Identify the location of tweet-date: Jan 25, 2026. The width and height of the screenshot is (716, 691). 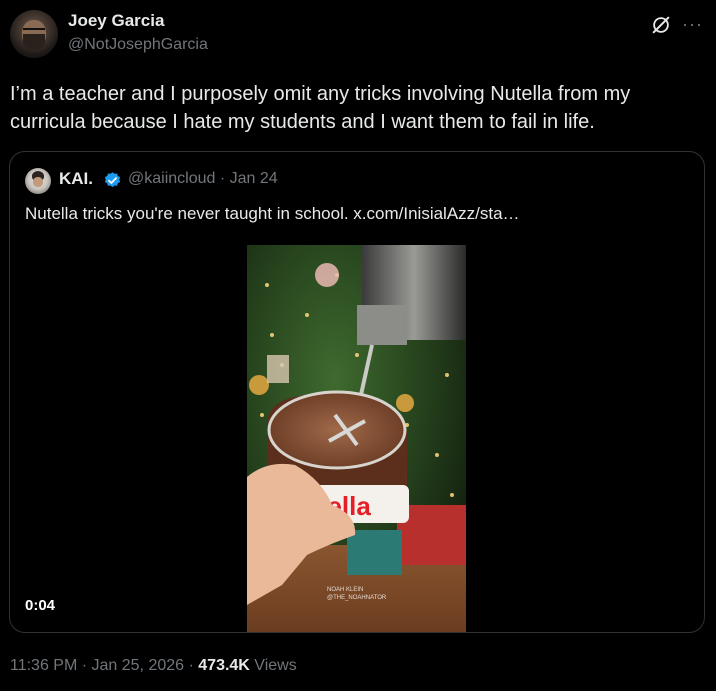
(138, 665).